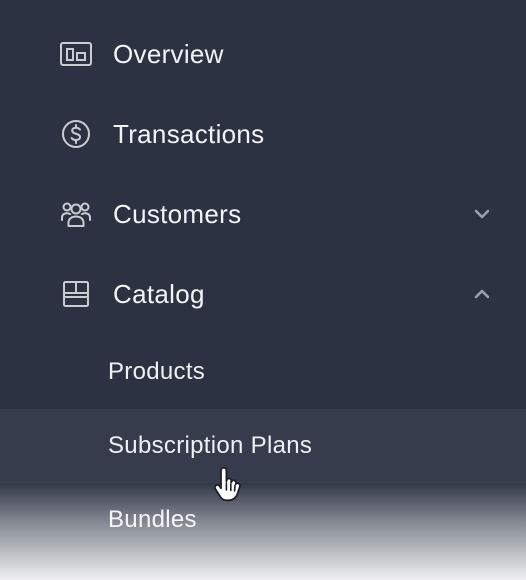 Image resolution: width=526 pixels, height=580 pixels. I want to click on sidebar-item-label: Catalog, so click(159, 293).